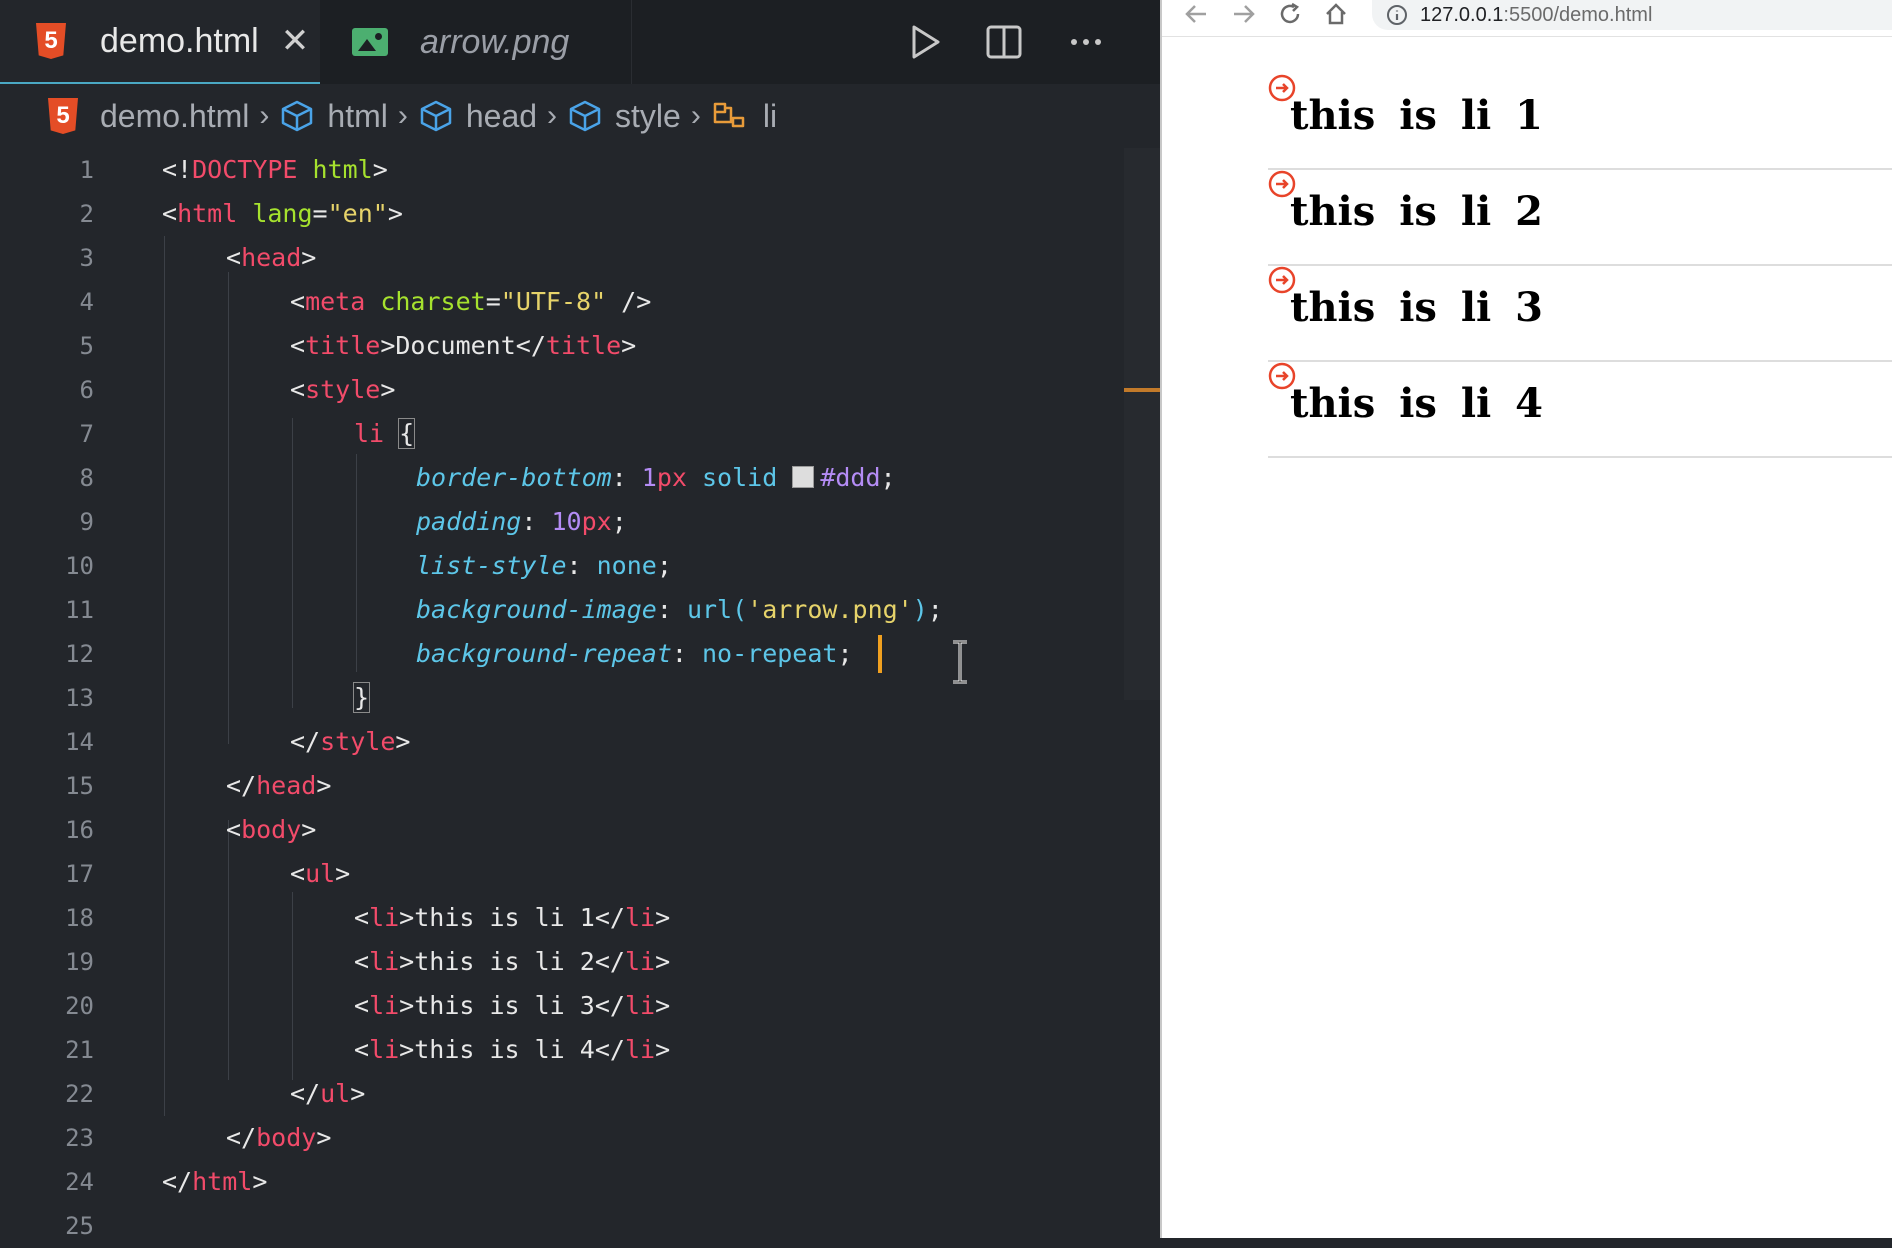 The image size is (1892, 1248). What do you see at coordinates (166, 1181) in the screenshot?
I see `code-line: 24 </html>` at bounding box center [166, 1181].